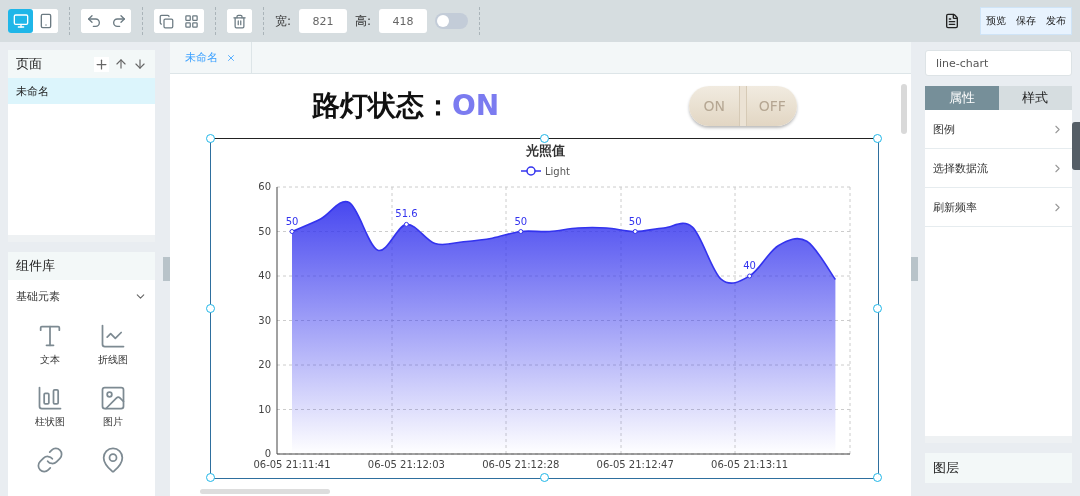  Describe the element at coordinates (998, 63) in the screenshot. I see `component-name-field: line-chart` at that location.